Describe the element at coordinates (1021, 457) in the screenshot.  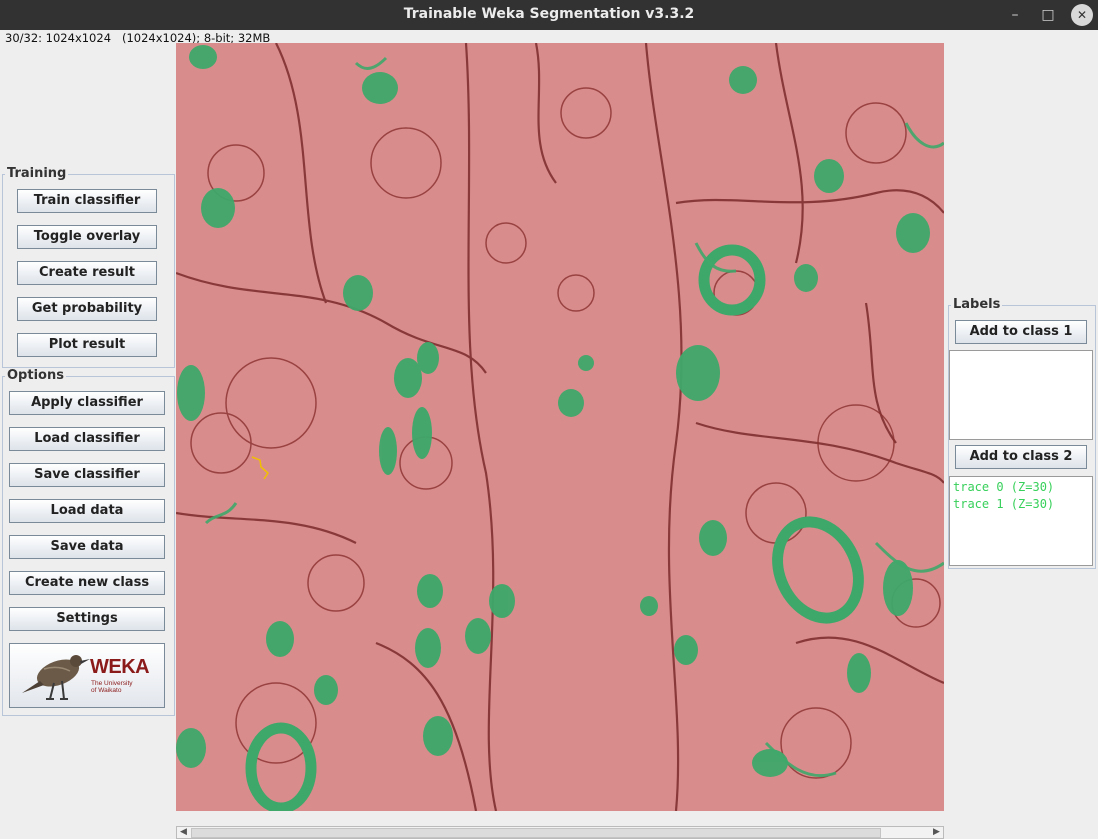
I see `add-to-class-2-button: Add to class 2` at that location.